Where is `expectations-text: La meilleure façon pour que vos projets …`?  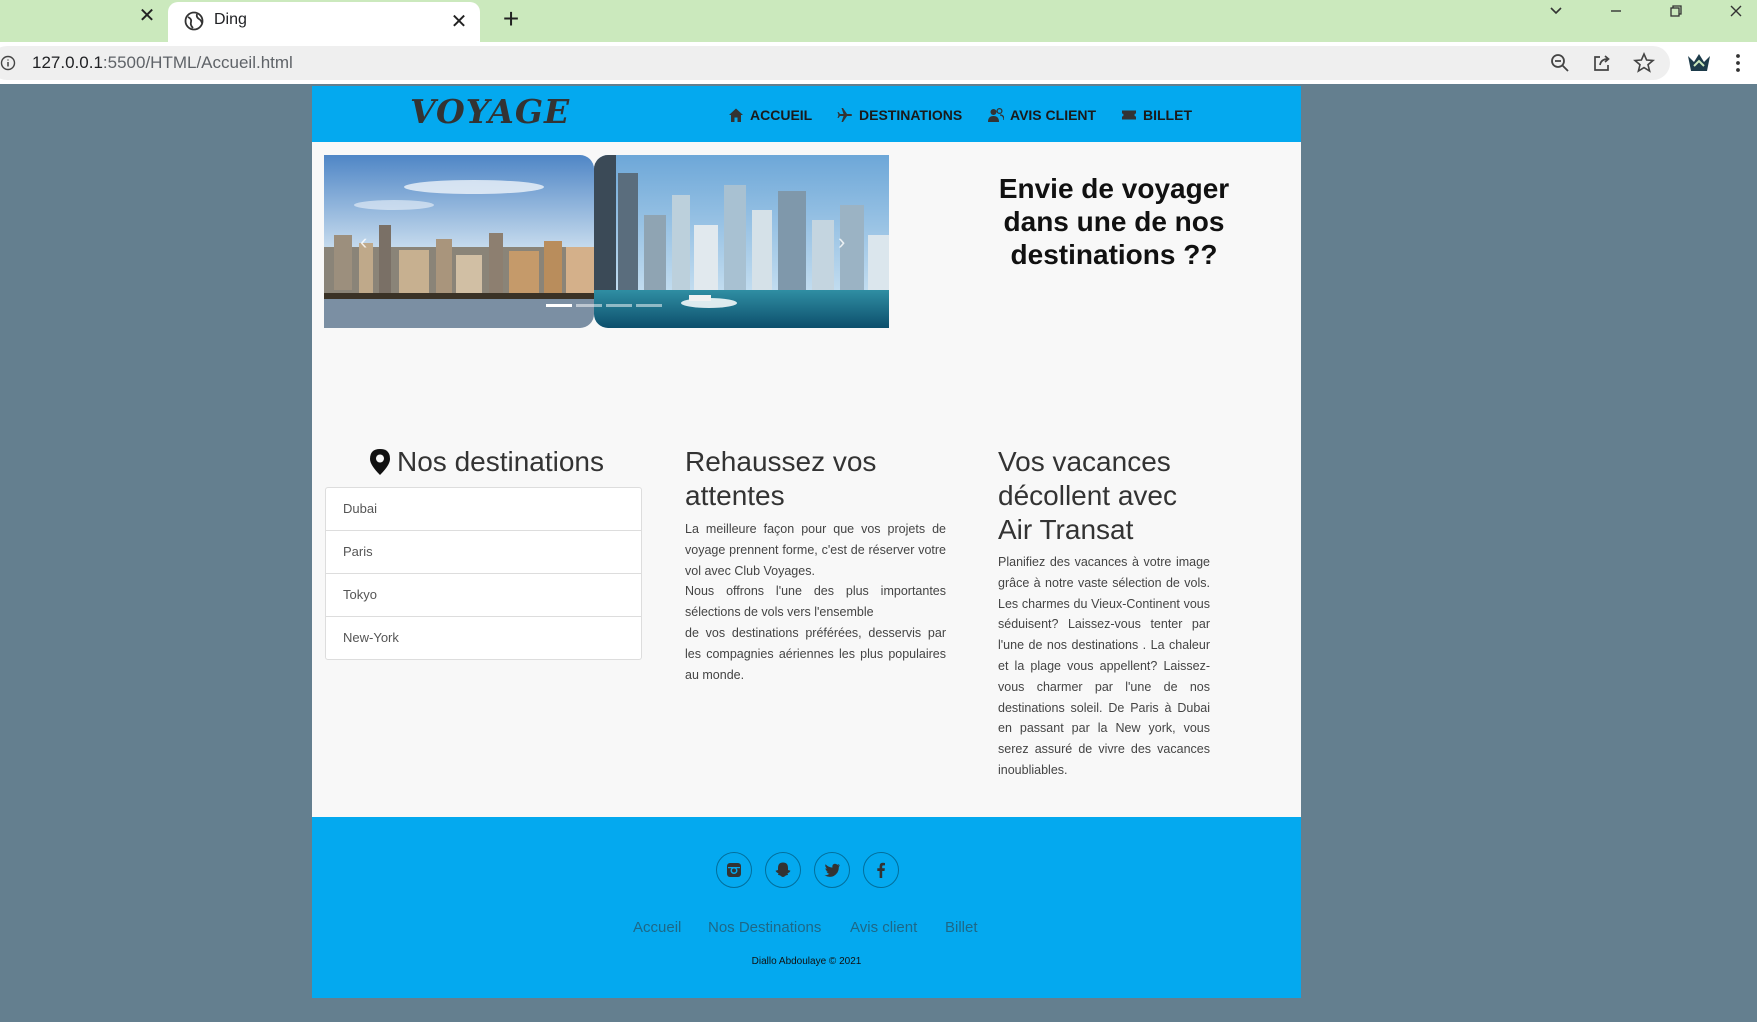 expectations-text: La meilleure façon pour que vos projets … is located at coordinates (815, 602).